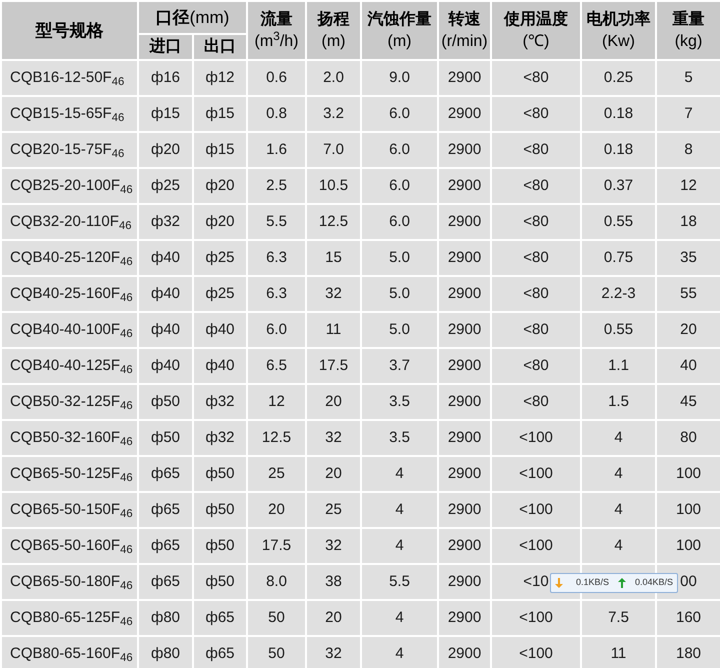 Image resolution: width=720 pixels, height=668 pixels. I want to click on table-cell: 0.8, so click(276, 114).